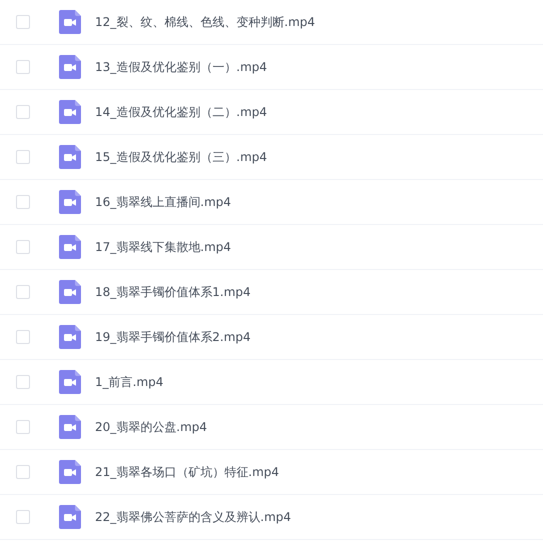 This screenshot has height=542, width=543. I want to click on file-name: 12_裂、纹、棉线、色线、变种判断.mp4, so click(205, 22).